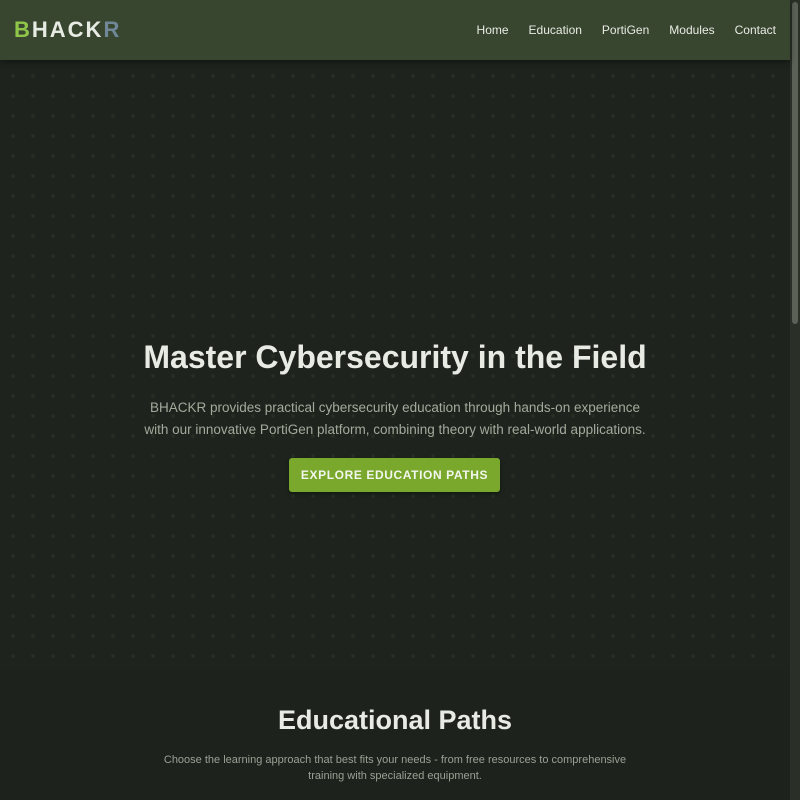  I want to click on page-scrollbar, so click(795, 400).